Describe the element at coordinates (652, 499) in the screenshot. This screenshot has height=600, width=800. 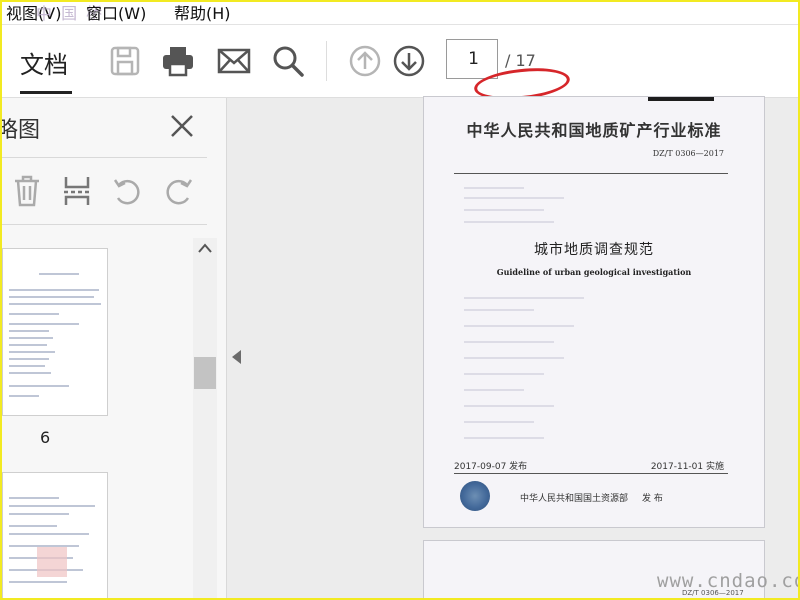
I see `publish-label: 发 布` at that location.